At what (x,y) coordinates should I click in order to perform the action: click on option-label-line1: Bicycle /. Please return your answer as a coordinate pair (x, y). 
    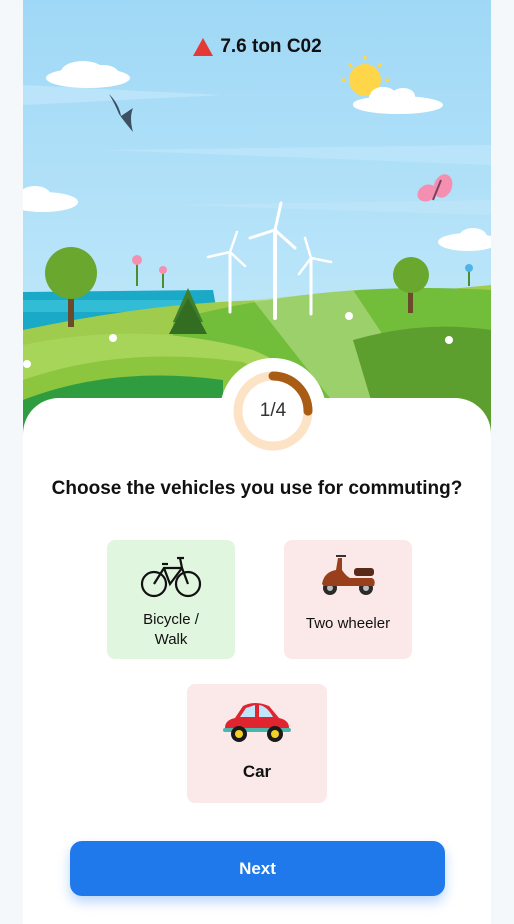
    Looking at the image, I should click on (171, 619).